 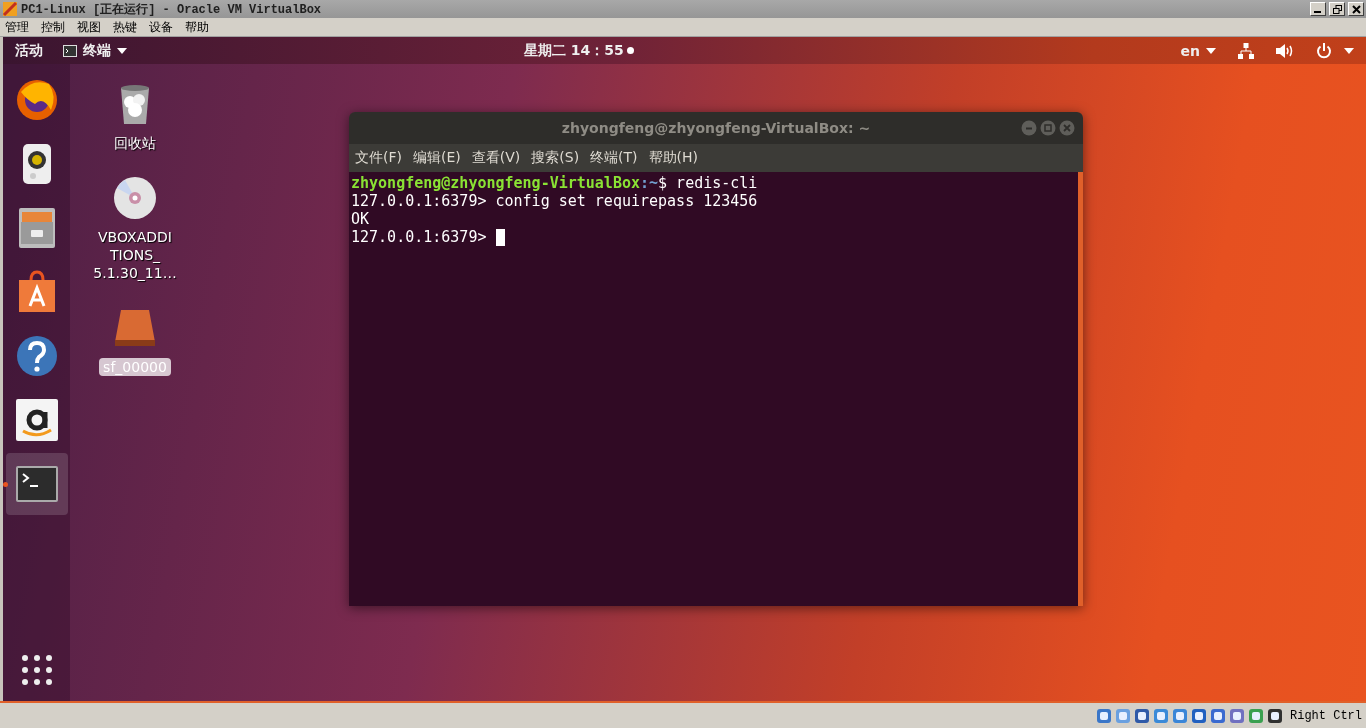 I want to click on terminal-icon, so click(x=70, y=50).